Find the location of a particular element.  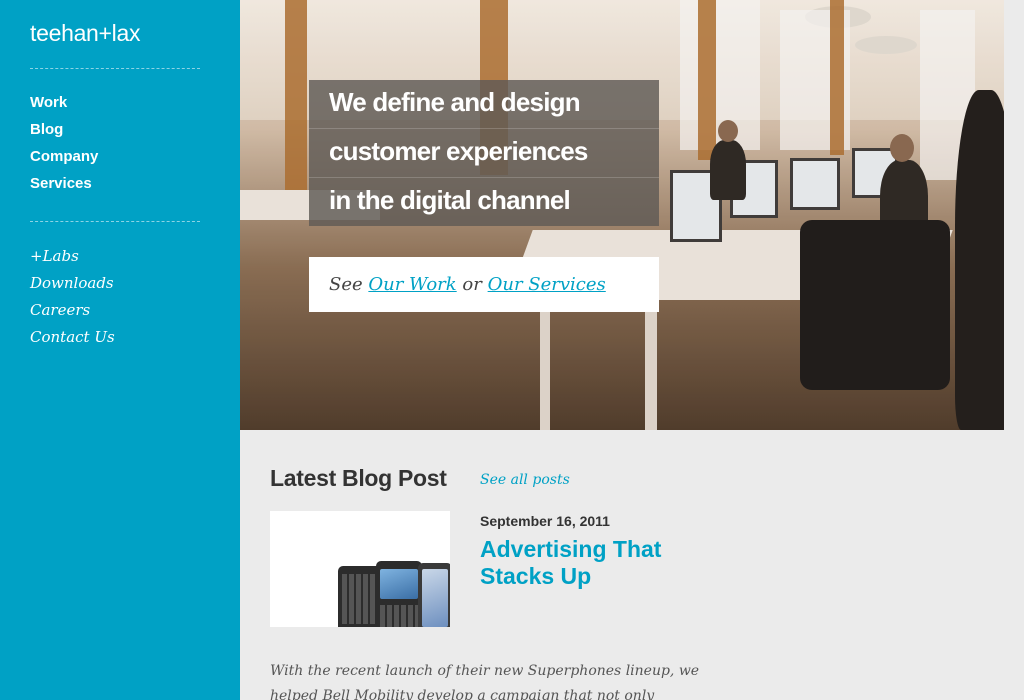

blog-post-date: September 16, 2011 is located at coordinates (545, 521).